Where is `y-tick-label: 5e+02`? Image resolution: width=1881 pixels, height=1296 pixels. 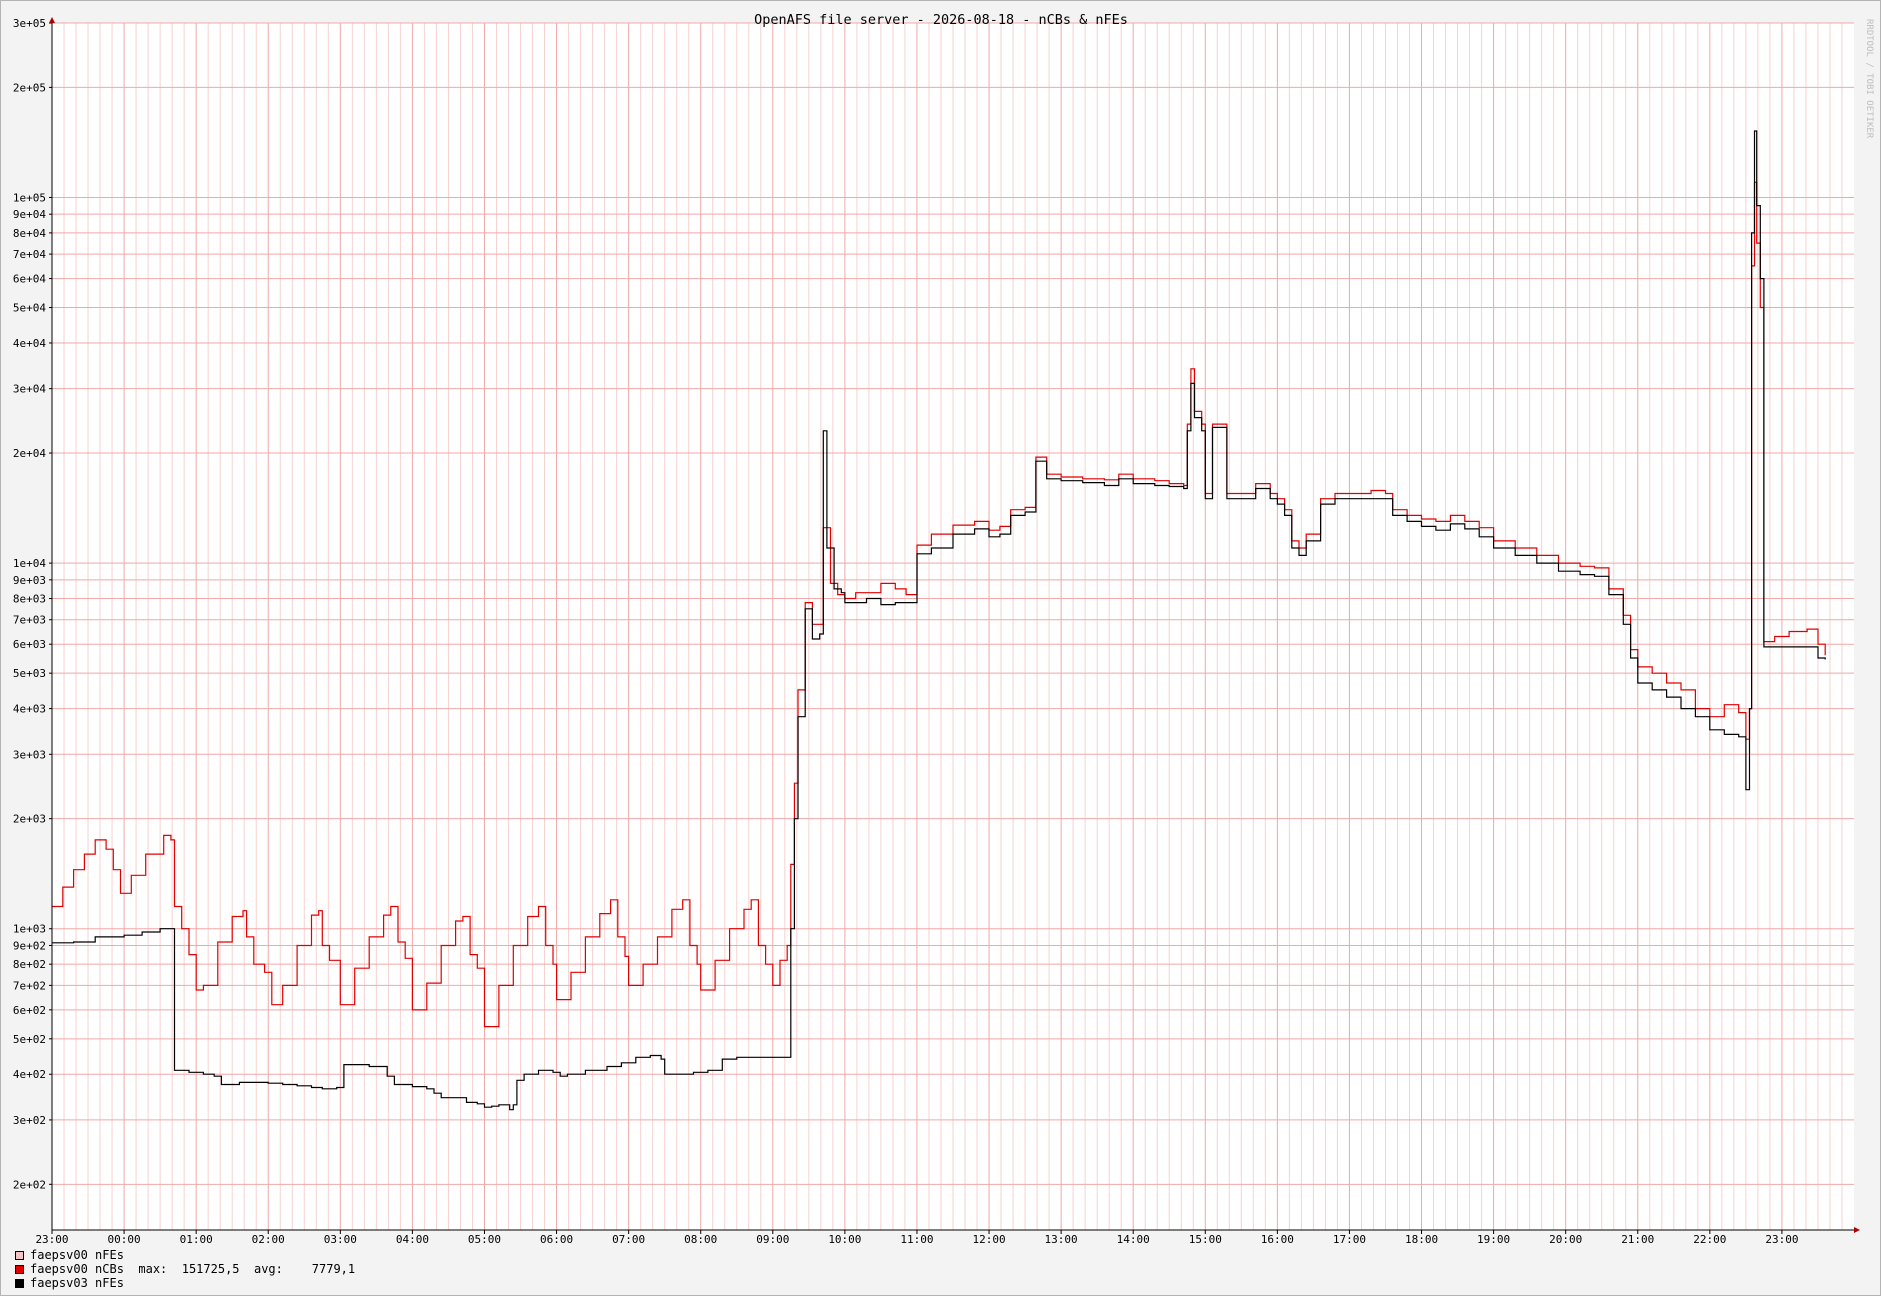
y-tick-label: 5e+02 is located at coordinates (29, 1039).